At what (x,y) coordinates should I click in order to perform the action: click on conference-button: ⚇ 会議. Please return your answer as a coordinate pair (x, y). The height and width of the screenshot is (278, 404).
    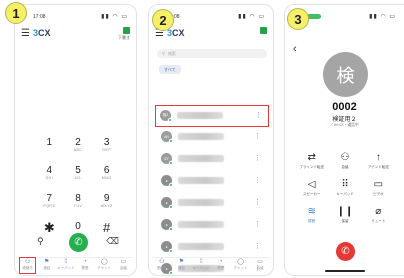
    Looking at the image, I should click on (344, 161).